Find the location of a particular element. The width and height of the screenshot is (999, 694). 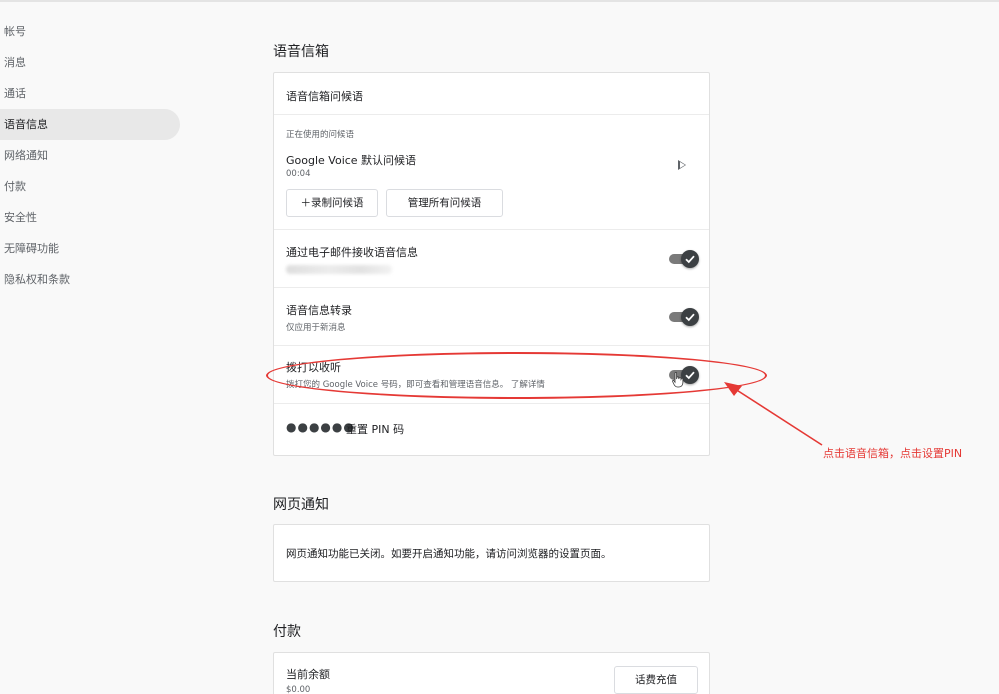

sidebar-item-voicemail: 语音信息 is located at coordinates (90, 124).